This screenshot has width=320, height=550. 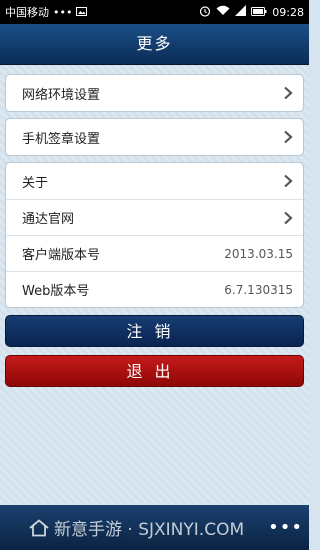 I want to click on about-label: 关于, so click(x=35, y=183).